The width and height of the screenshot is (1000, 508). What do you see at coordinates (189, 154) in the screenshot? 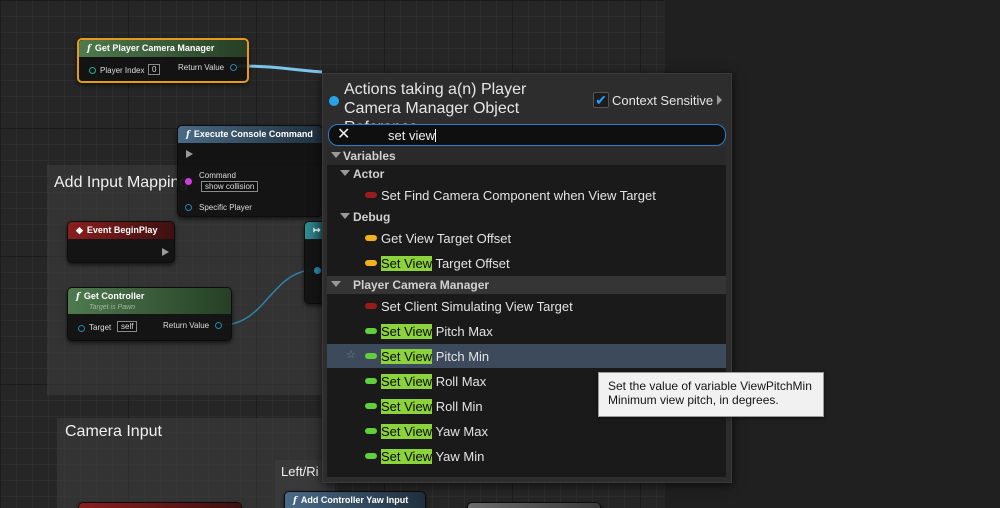
I see `exec-in-pin` at bounding box center [189, 154].